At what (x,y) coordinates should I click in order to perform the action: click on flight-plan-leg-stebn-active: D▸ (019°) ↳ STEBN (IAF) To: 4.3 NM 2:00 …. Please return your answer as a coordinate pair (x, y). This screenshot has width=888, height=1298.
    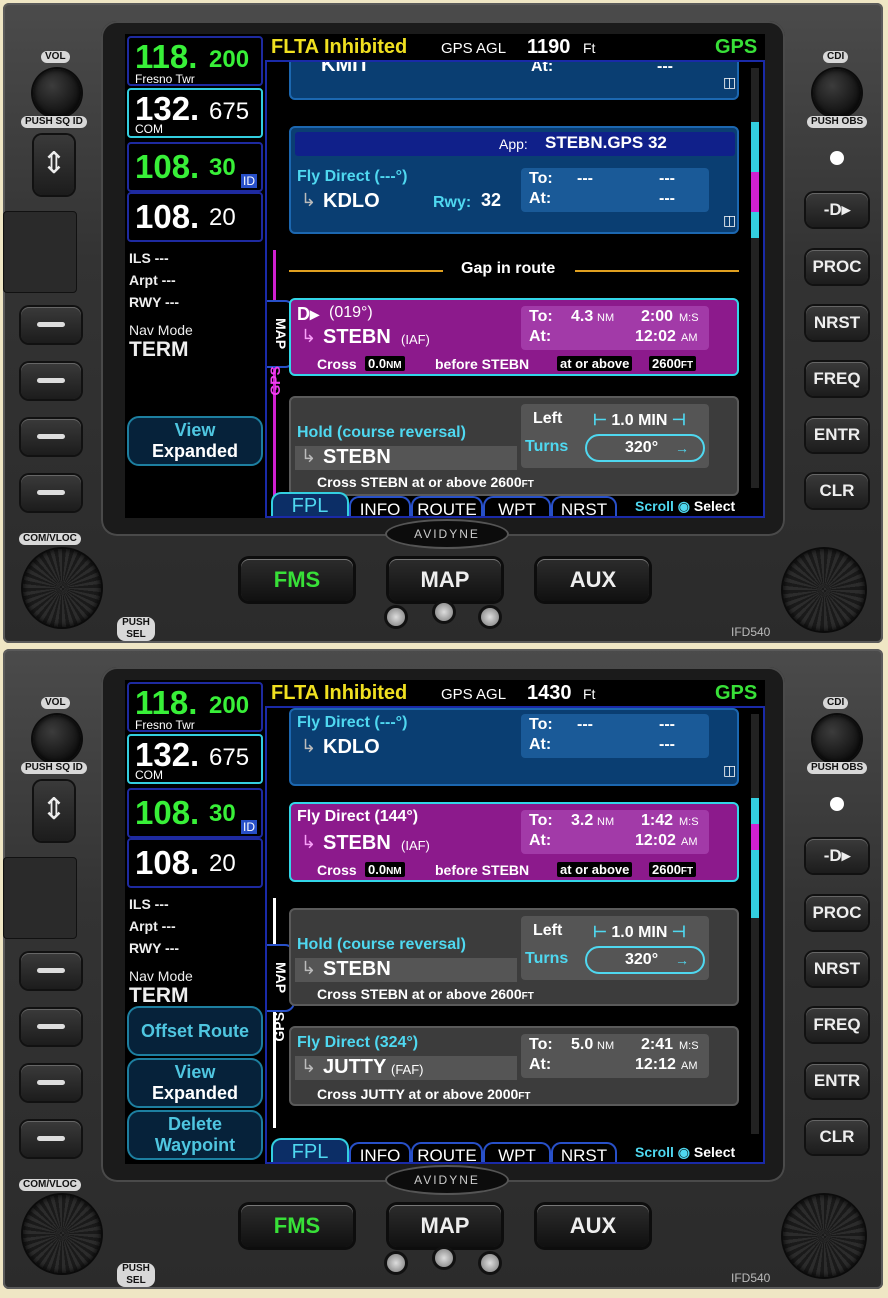
    Looking at the image, I should click on (514, 337).